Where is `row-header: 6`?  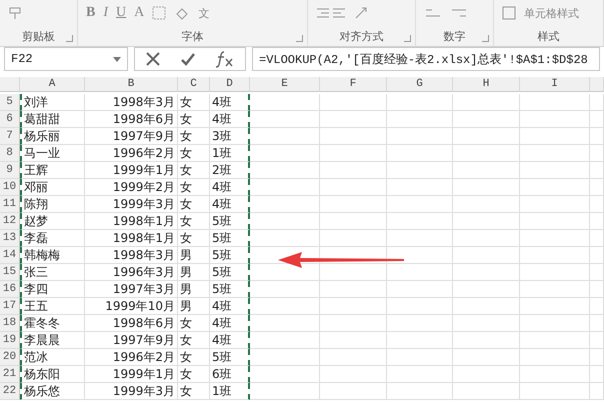
row-header: 6 is located at coordinates (10, 119).